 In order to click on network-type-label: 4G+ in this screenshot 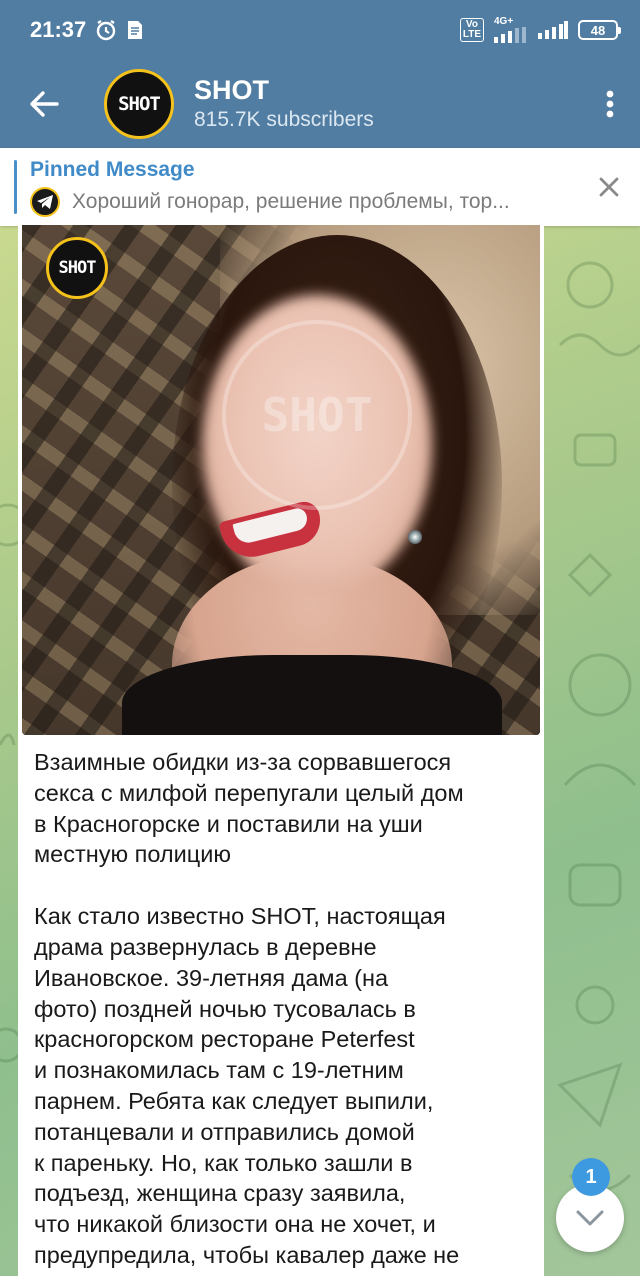, I will do `click(504, 21)`.